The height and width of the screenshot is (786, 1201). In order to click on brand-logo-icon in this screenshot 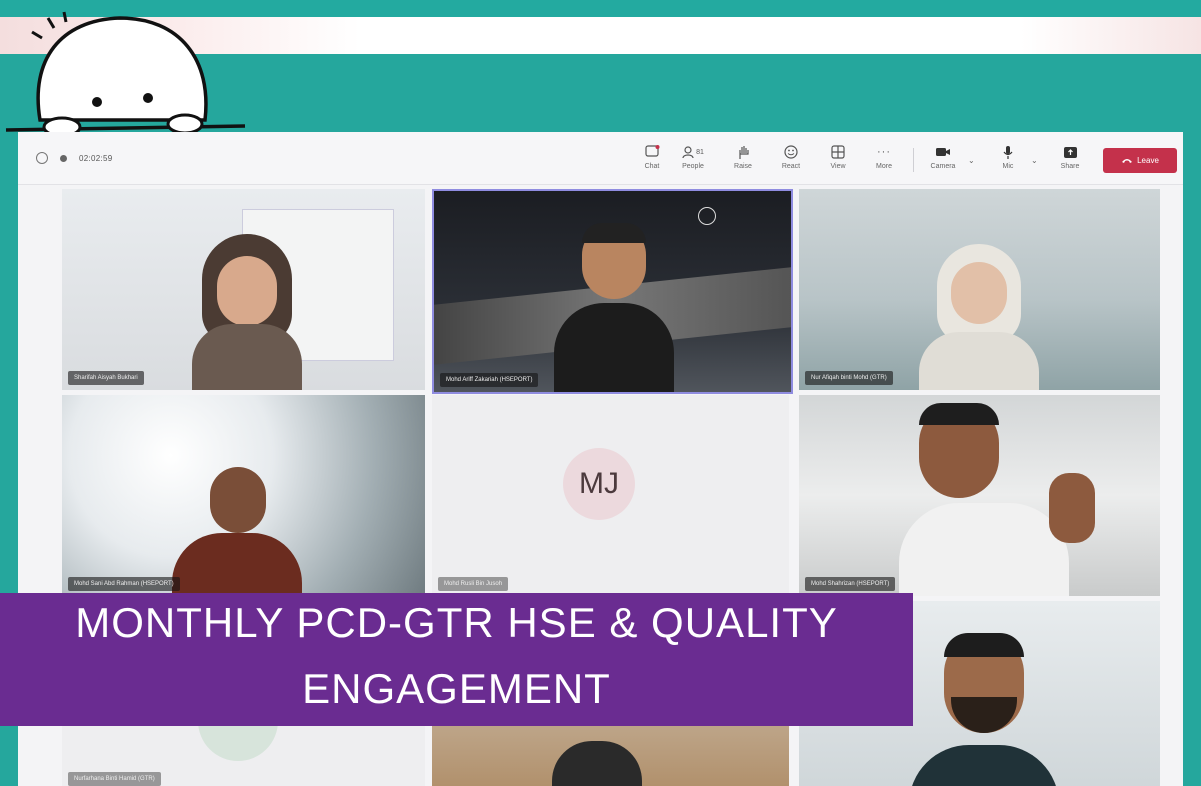, I will do `click(707, 216)`.